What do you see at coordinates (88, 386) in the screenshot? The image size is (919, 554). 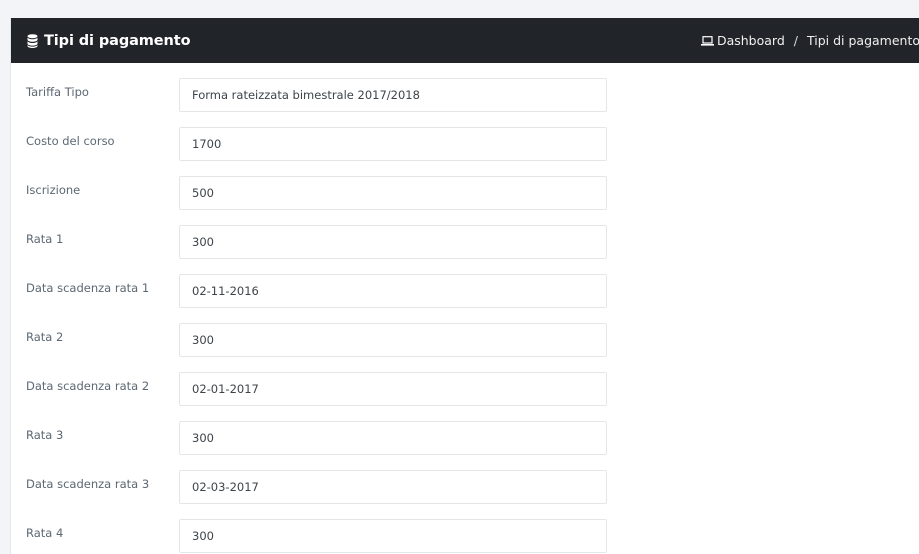 I see `field-label: Data scadenza rata 2` at bounding box center [88, 386].